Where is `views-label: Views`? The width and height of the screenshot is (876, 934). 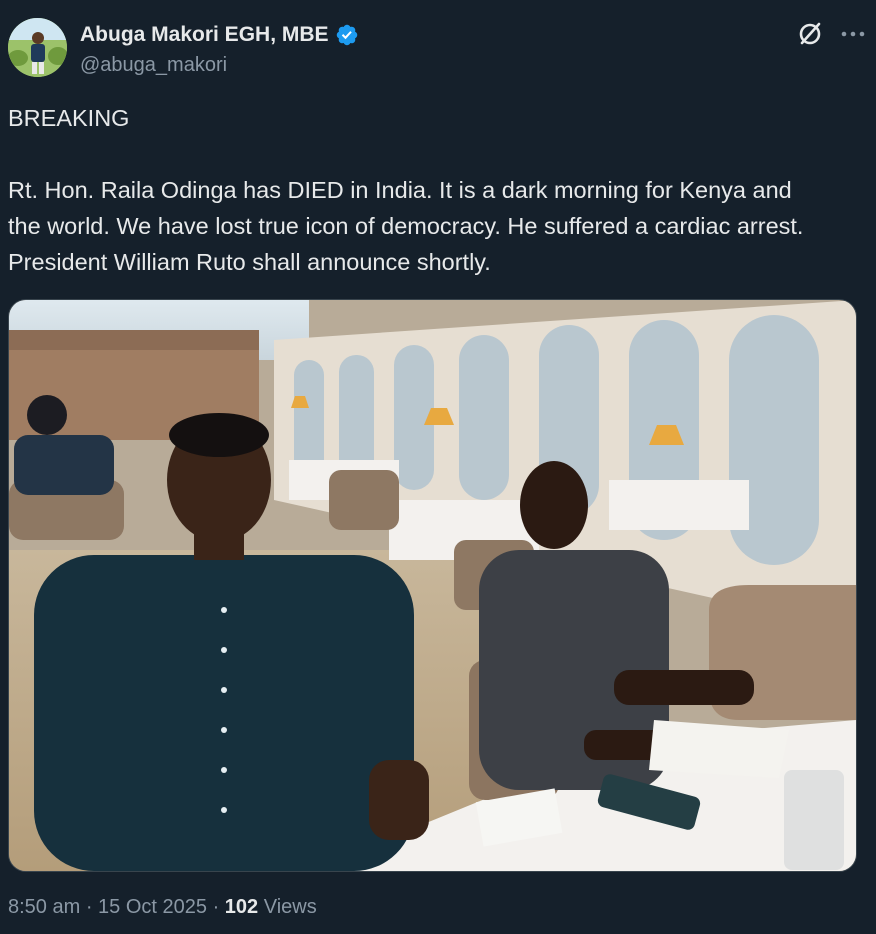 views-label: Views is located at coordinates (290, 907).